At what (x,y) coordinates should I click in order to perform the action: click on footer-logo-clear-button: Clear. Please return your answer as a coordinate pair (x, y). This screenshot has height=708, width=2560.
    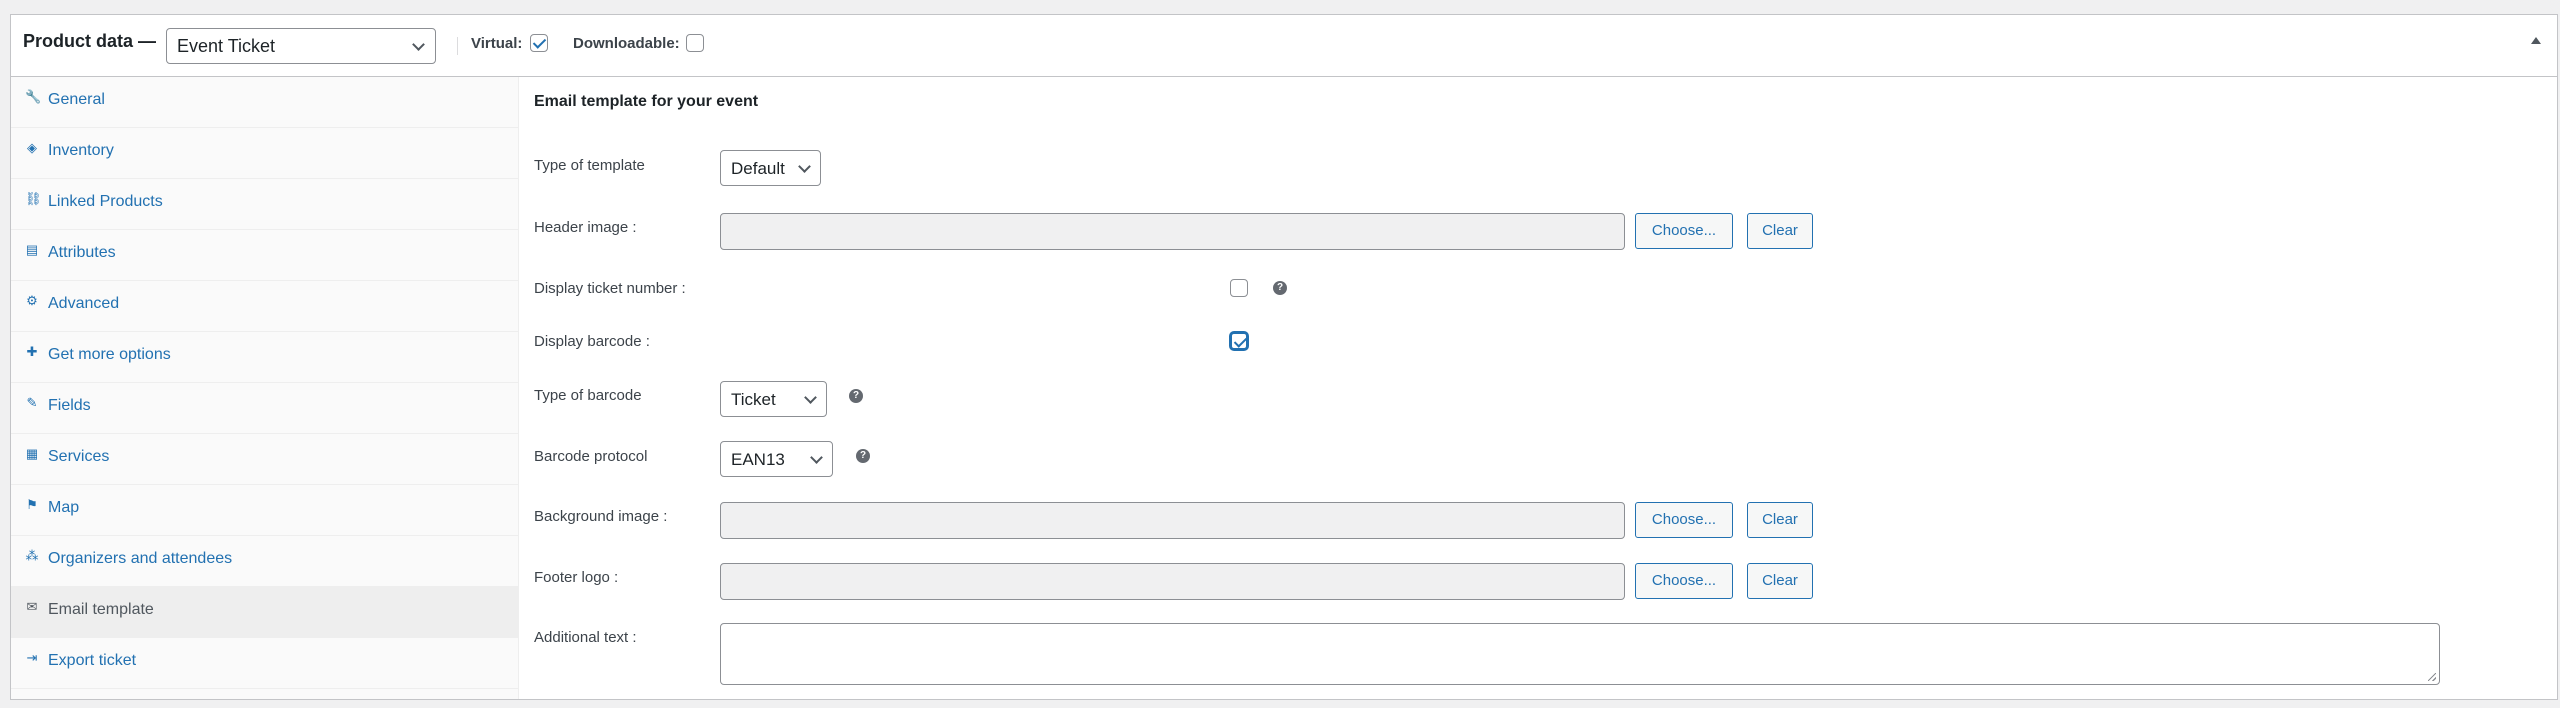
    Looking at the image, I should click on (1780, 581).